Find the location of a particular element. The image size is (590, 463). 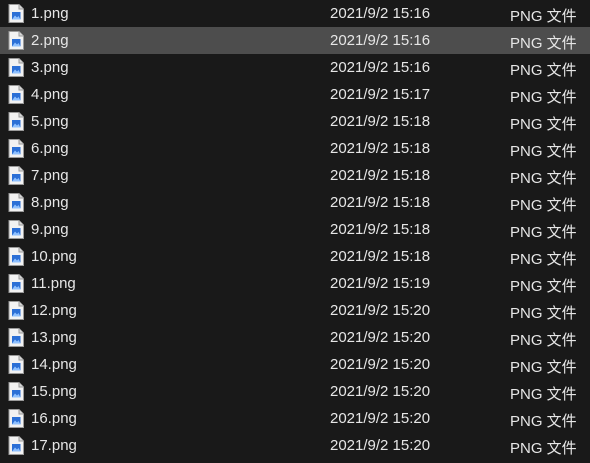

file-row: 17.png 2021/9/2 15:20 PNG 文件 is located at coordinates (295, 445).